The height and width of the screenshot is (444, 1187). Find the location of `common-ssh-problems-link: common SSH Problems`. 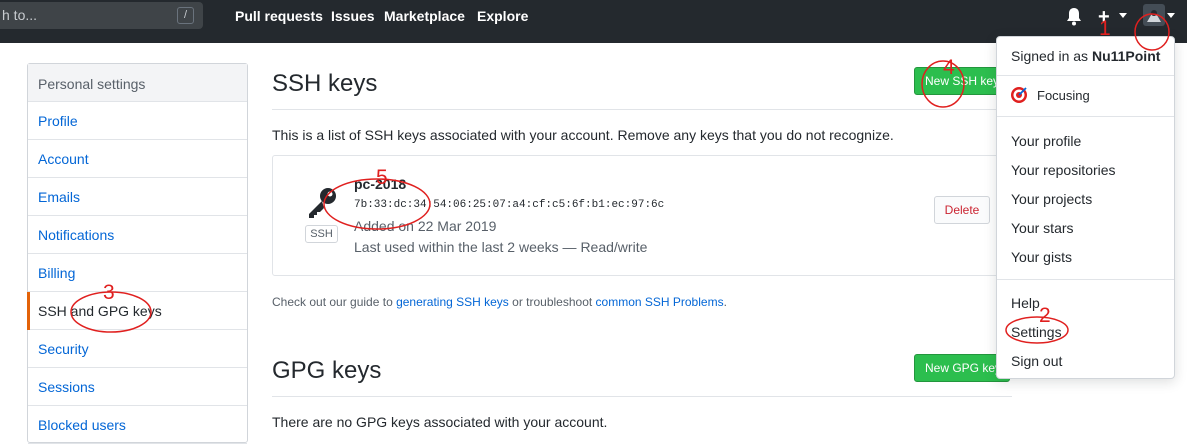

common-ssh-problems-link: common SSH Problems is located at coordinates (660, 302).